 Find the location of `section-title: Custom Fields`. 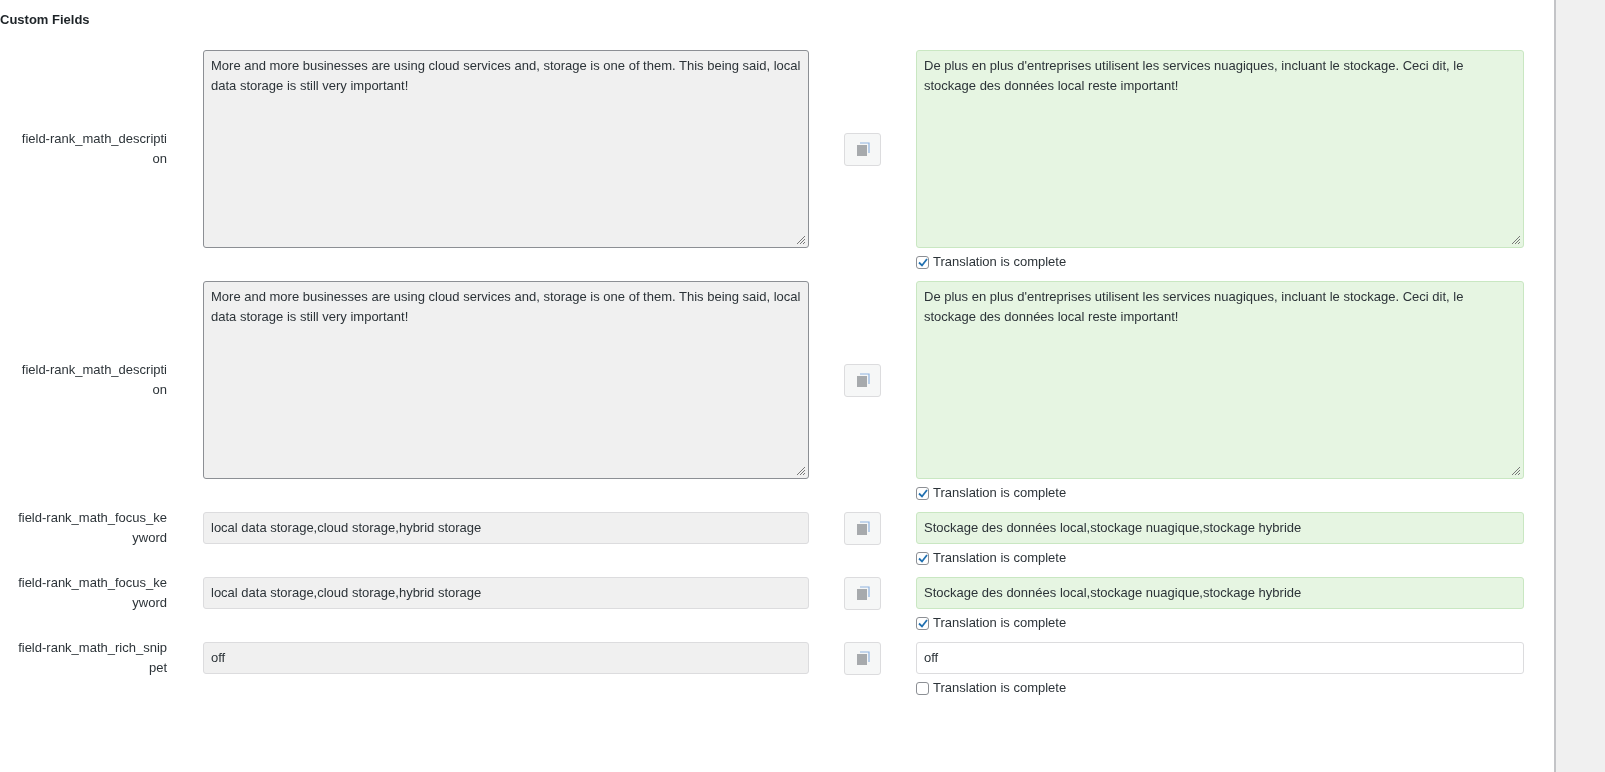

section-title: Custom Fields is located at coordinates (45, 20).